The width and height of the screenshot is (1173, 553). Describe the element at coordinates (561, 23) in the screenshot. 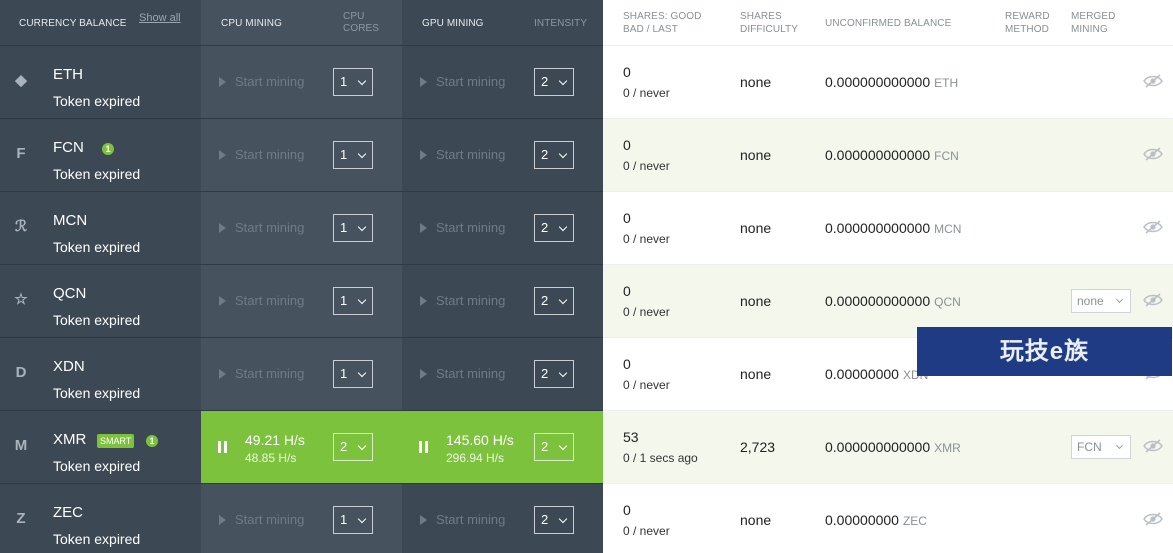

I see `header-intensity: INTENSITY` at that location.